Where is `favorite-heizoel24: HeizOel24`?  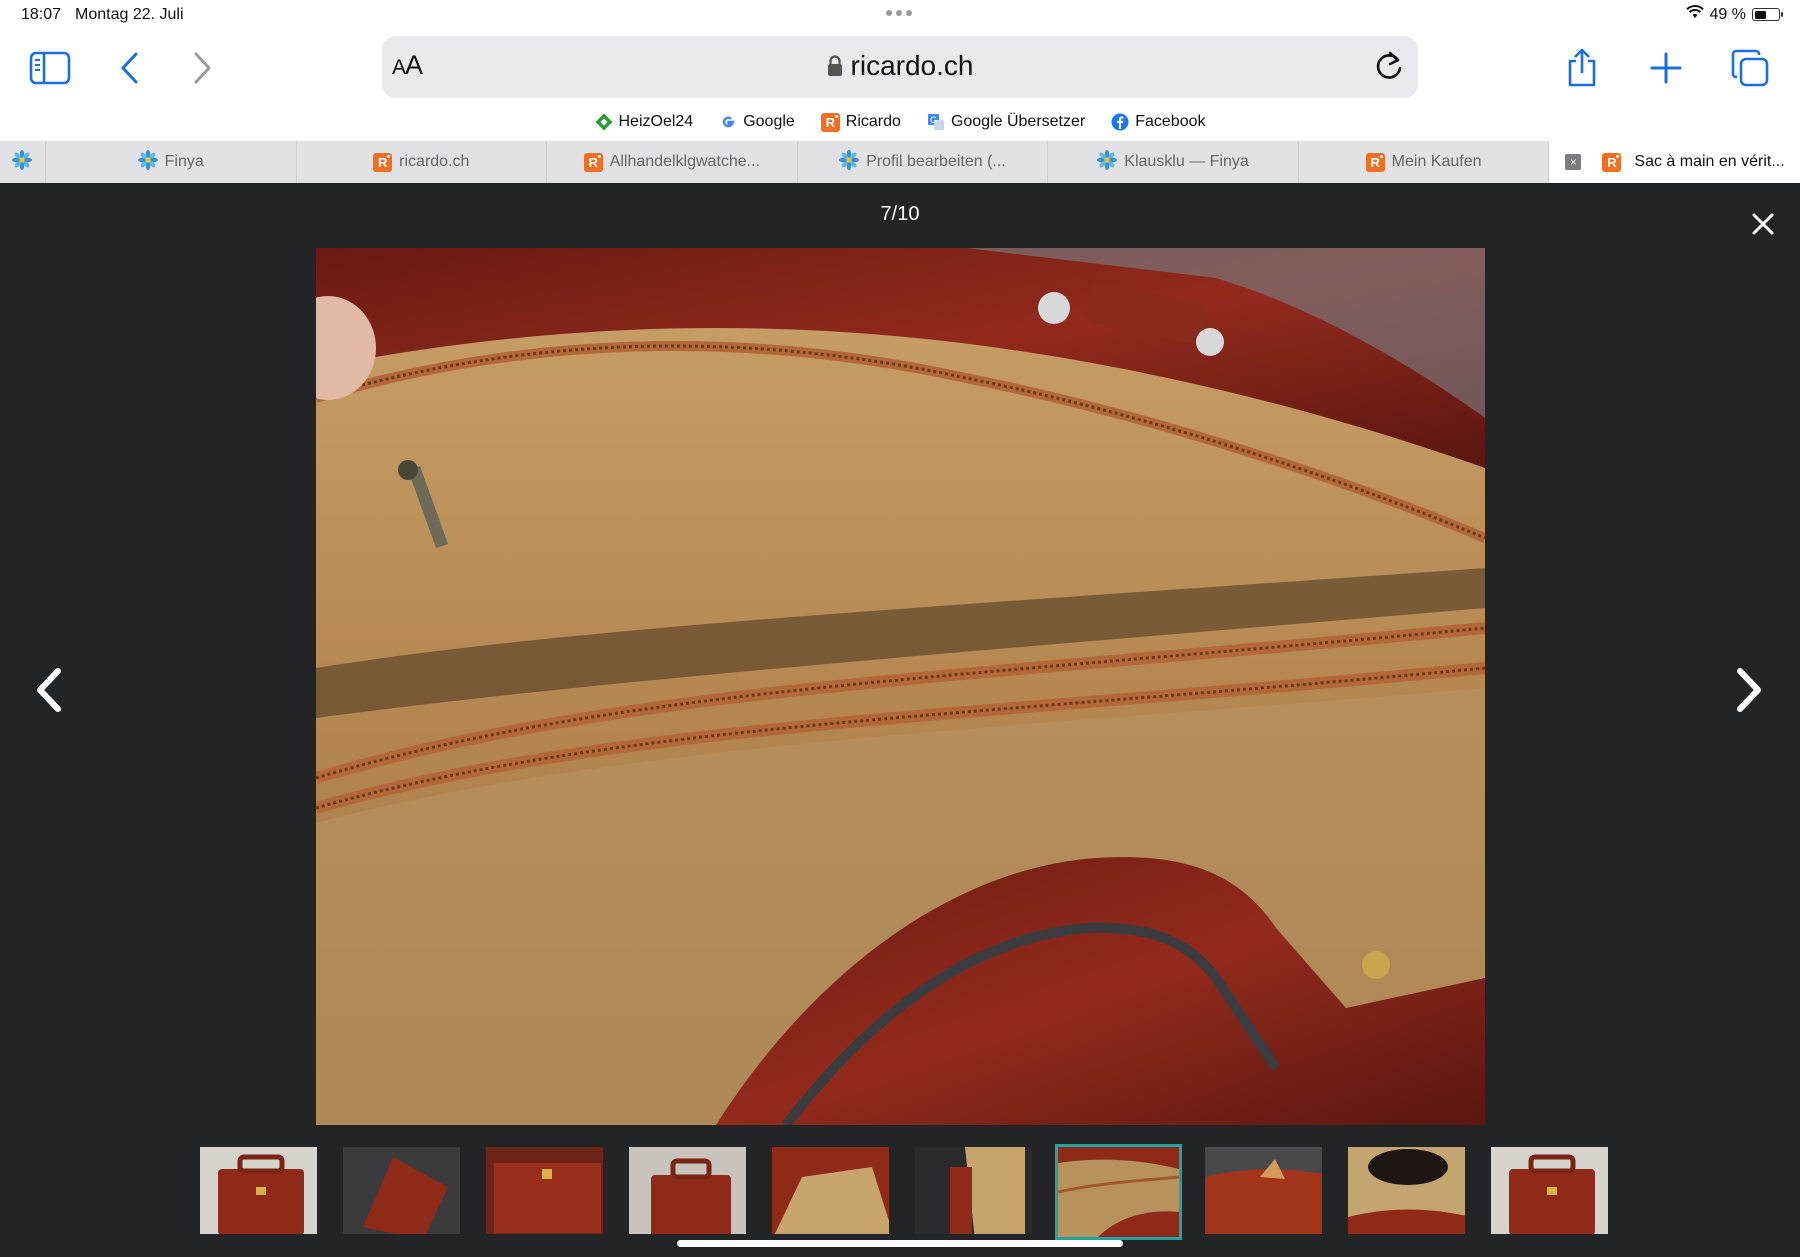
favorite-heizoel24: HeizOel24 is located at coordinates (644, 122).